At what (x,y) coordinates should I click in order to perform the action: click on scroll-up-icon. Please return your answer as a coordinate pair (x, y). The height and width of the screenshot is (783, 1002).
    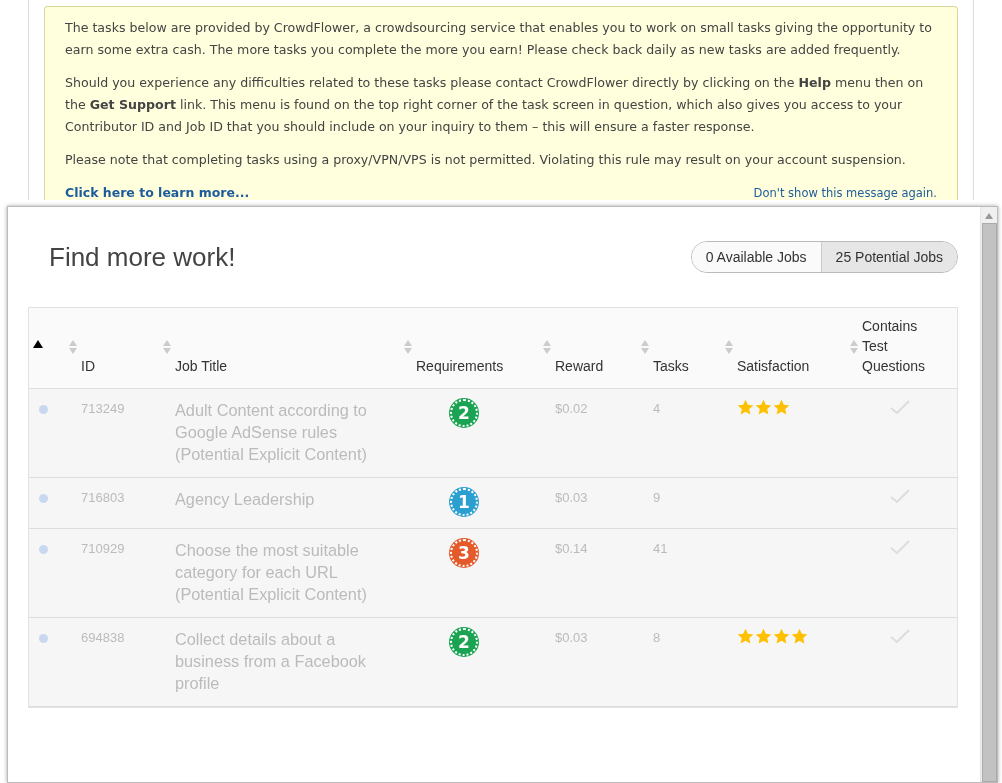
    Looking at the image, I should click on (989, 216).